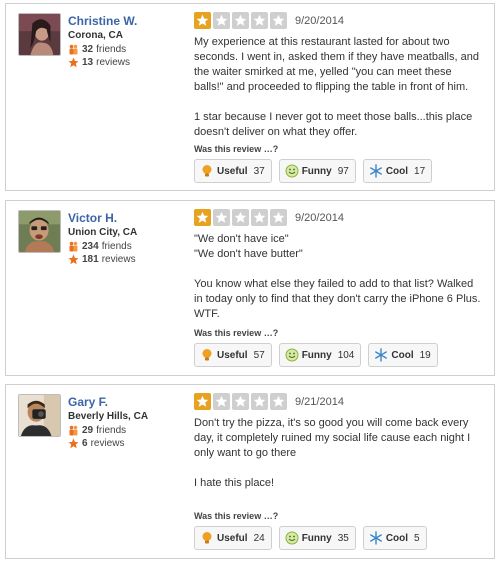  Describe the element at coordinates (259, 355) in the screenshot. I see `useful-count: 57` at that location.